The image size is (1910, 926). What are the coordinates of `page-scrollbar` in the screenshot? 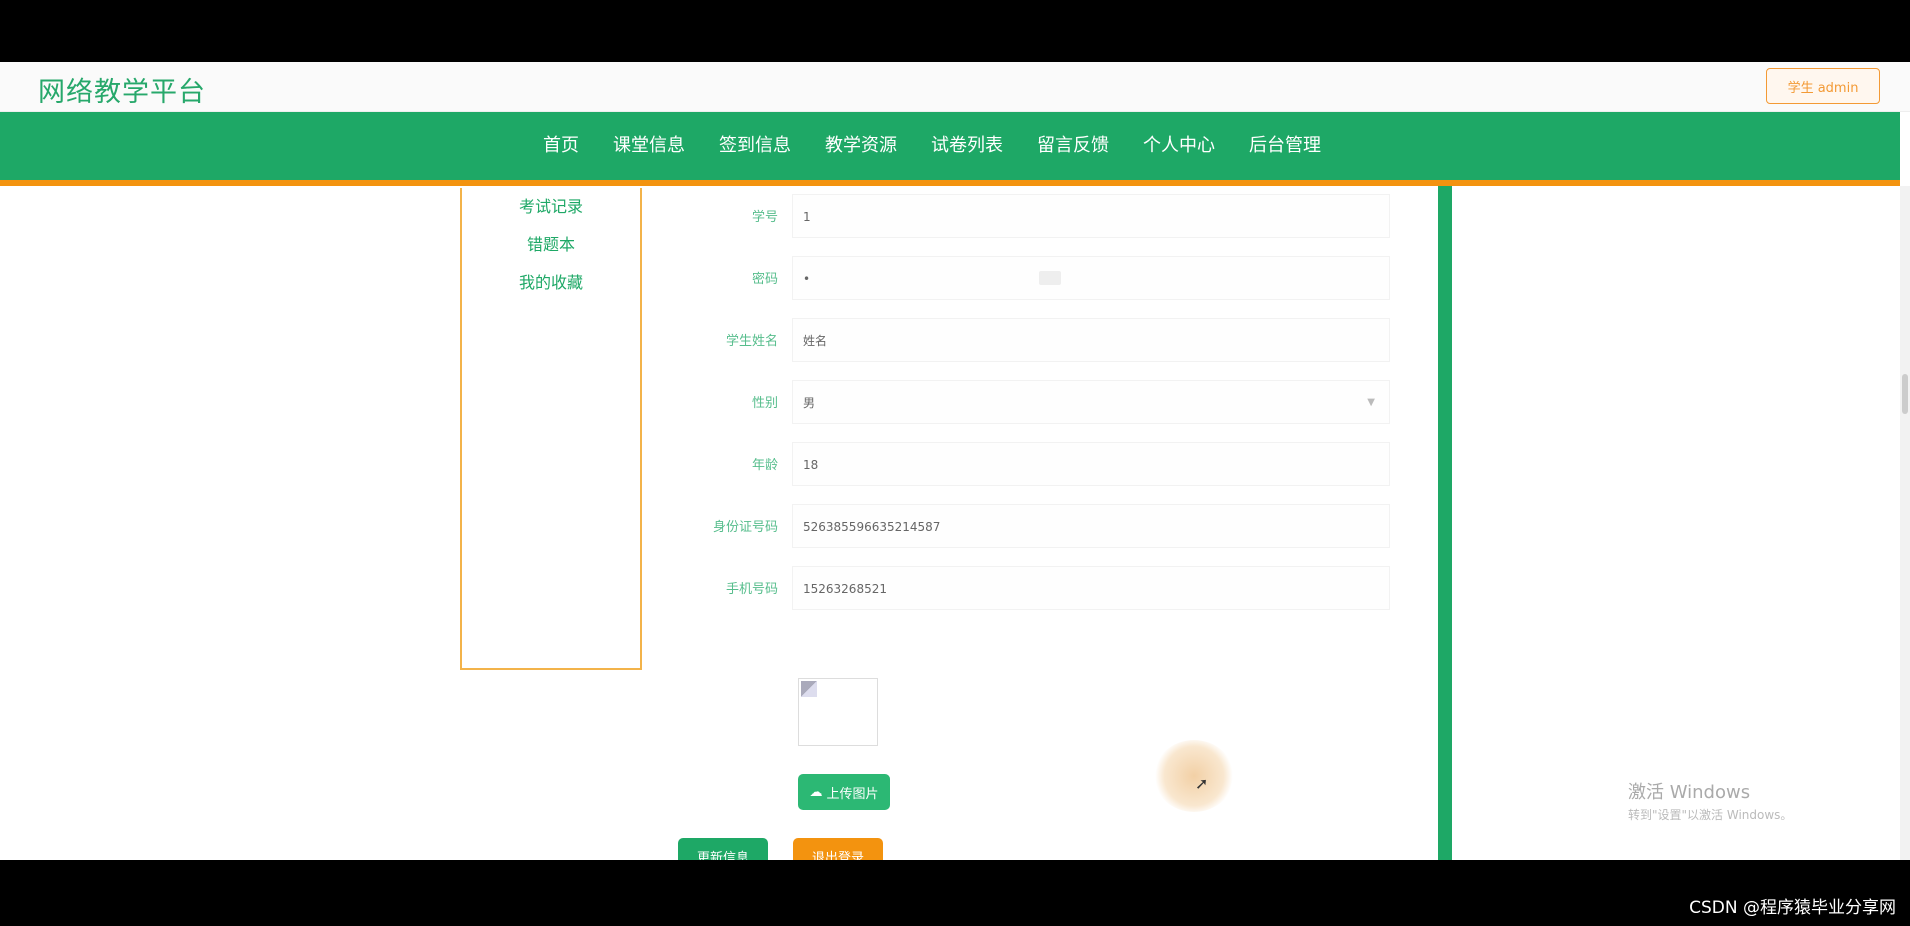 It's located at (1905, 523).